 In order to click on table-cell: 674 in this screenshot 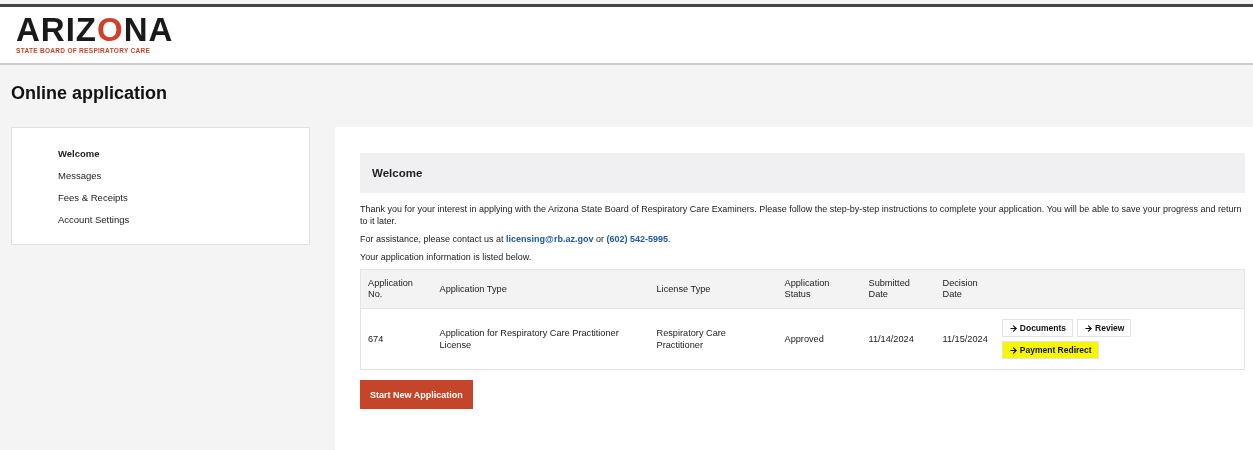, I will do `click(396, 339)`.